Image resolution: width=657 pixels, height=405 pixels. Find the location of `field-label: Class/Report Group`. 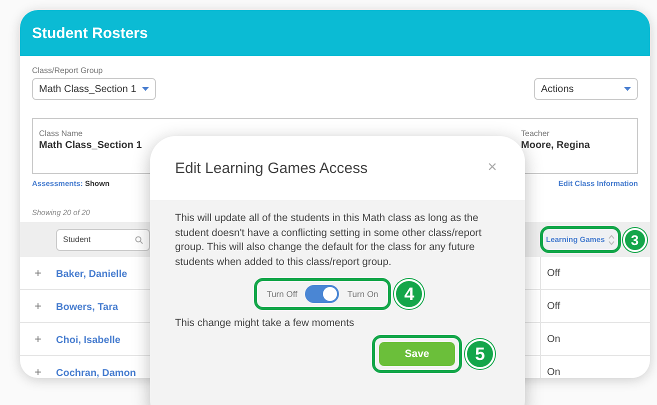

field-label: Class/Report Group is located at coordinates (68, 70).